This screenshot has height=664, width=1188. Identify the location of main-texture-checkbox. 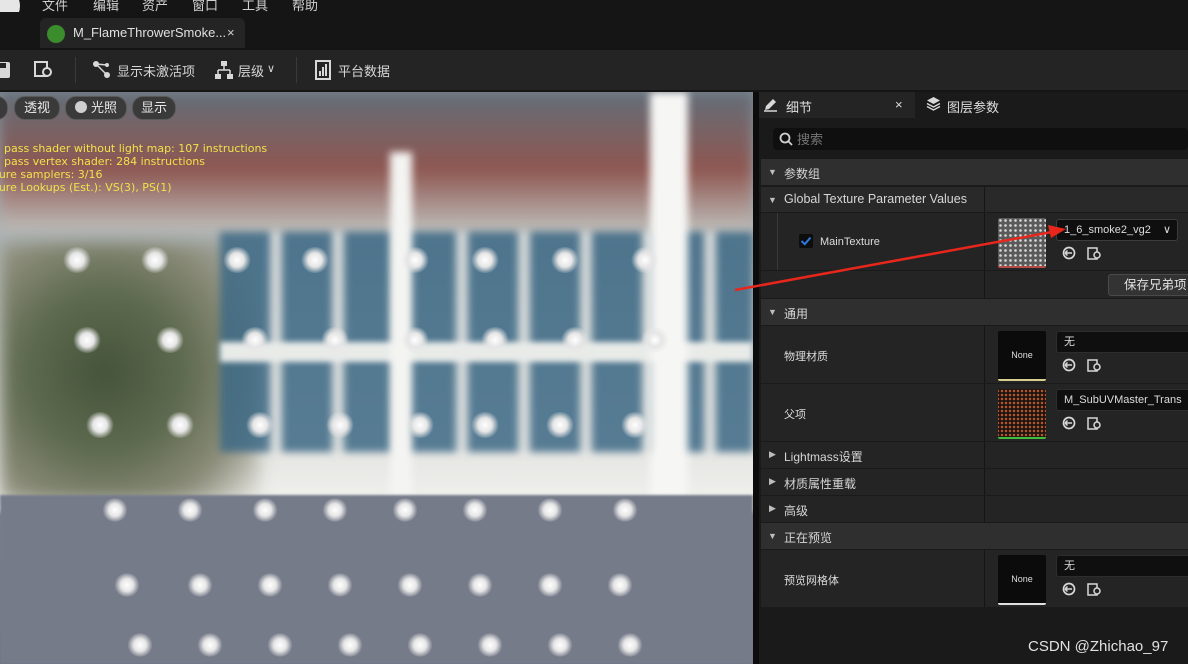
(806, 241).